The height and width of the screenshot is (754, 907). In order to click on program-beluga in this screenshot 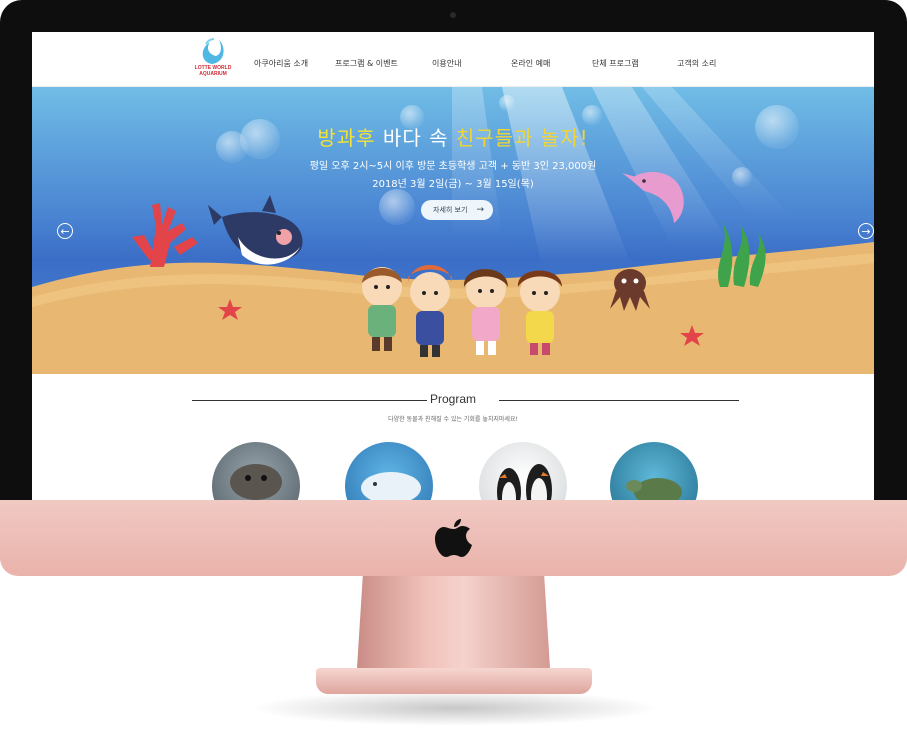, I will do `click(389, 471)`.